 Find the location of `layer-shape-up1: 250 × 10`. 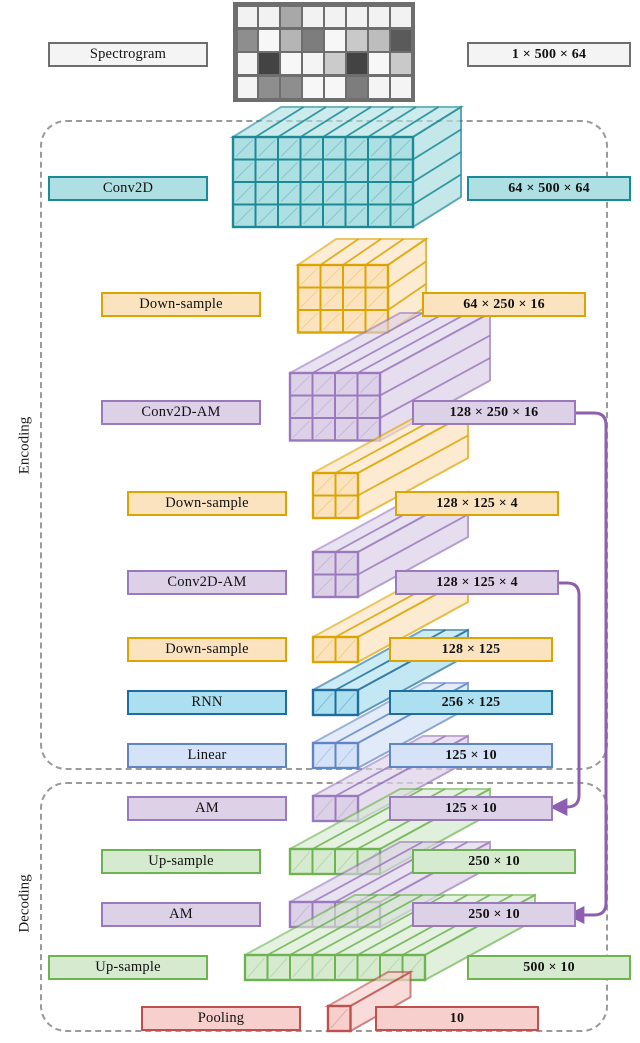

layer-shape-up1: 250 × 10 is located at coordinates (494, 861).